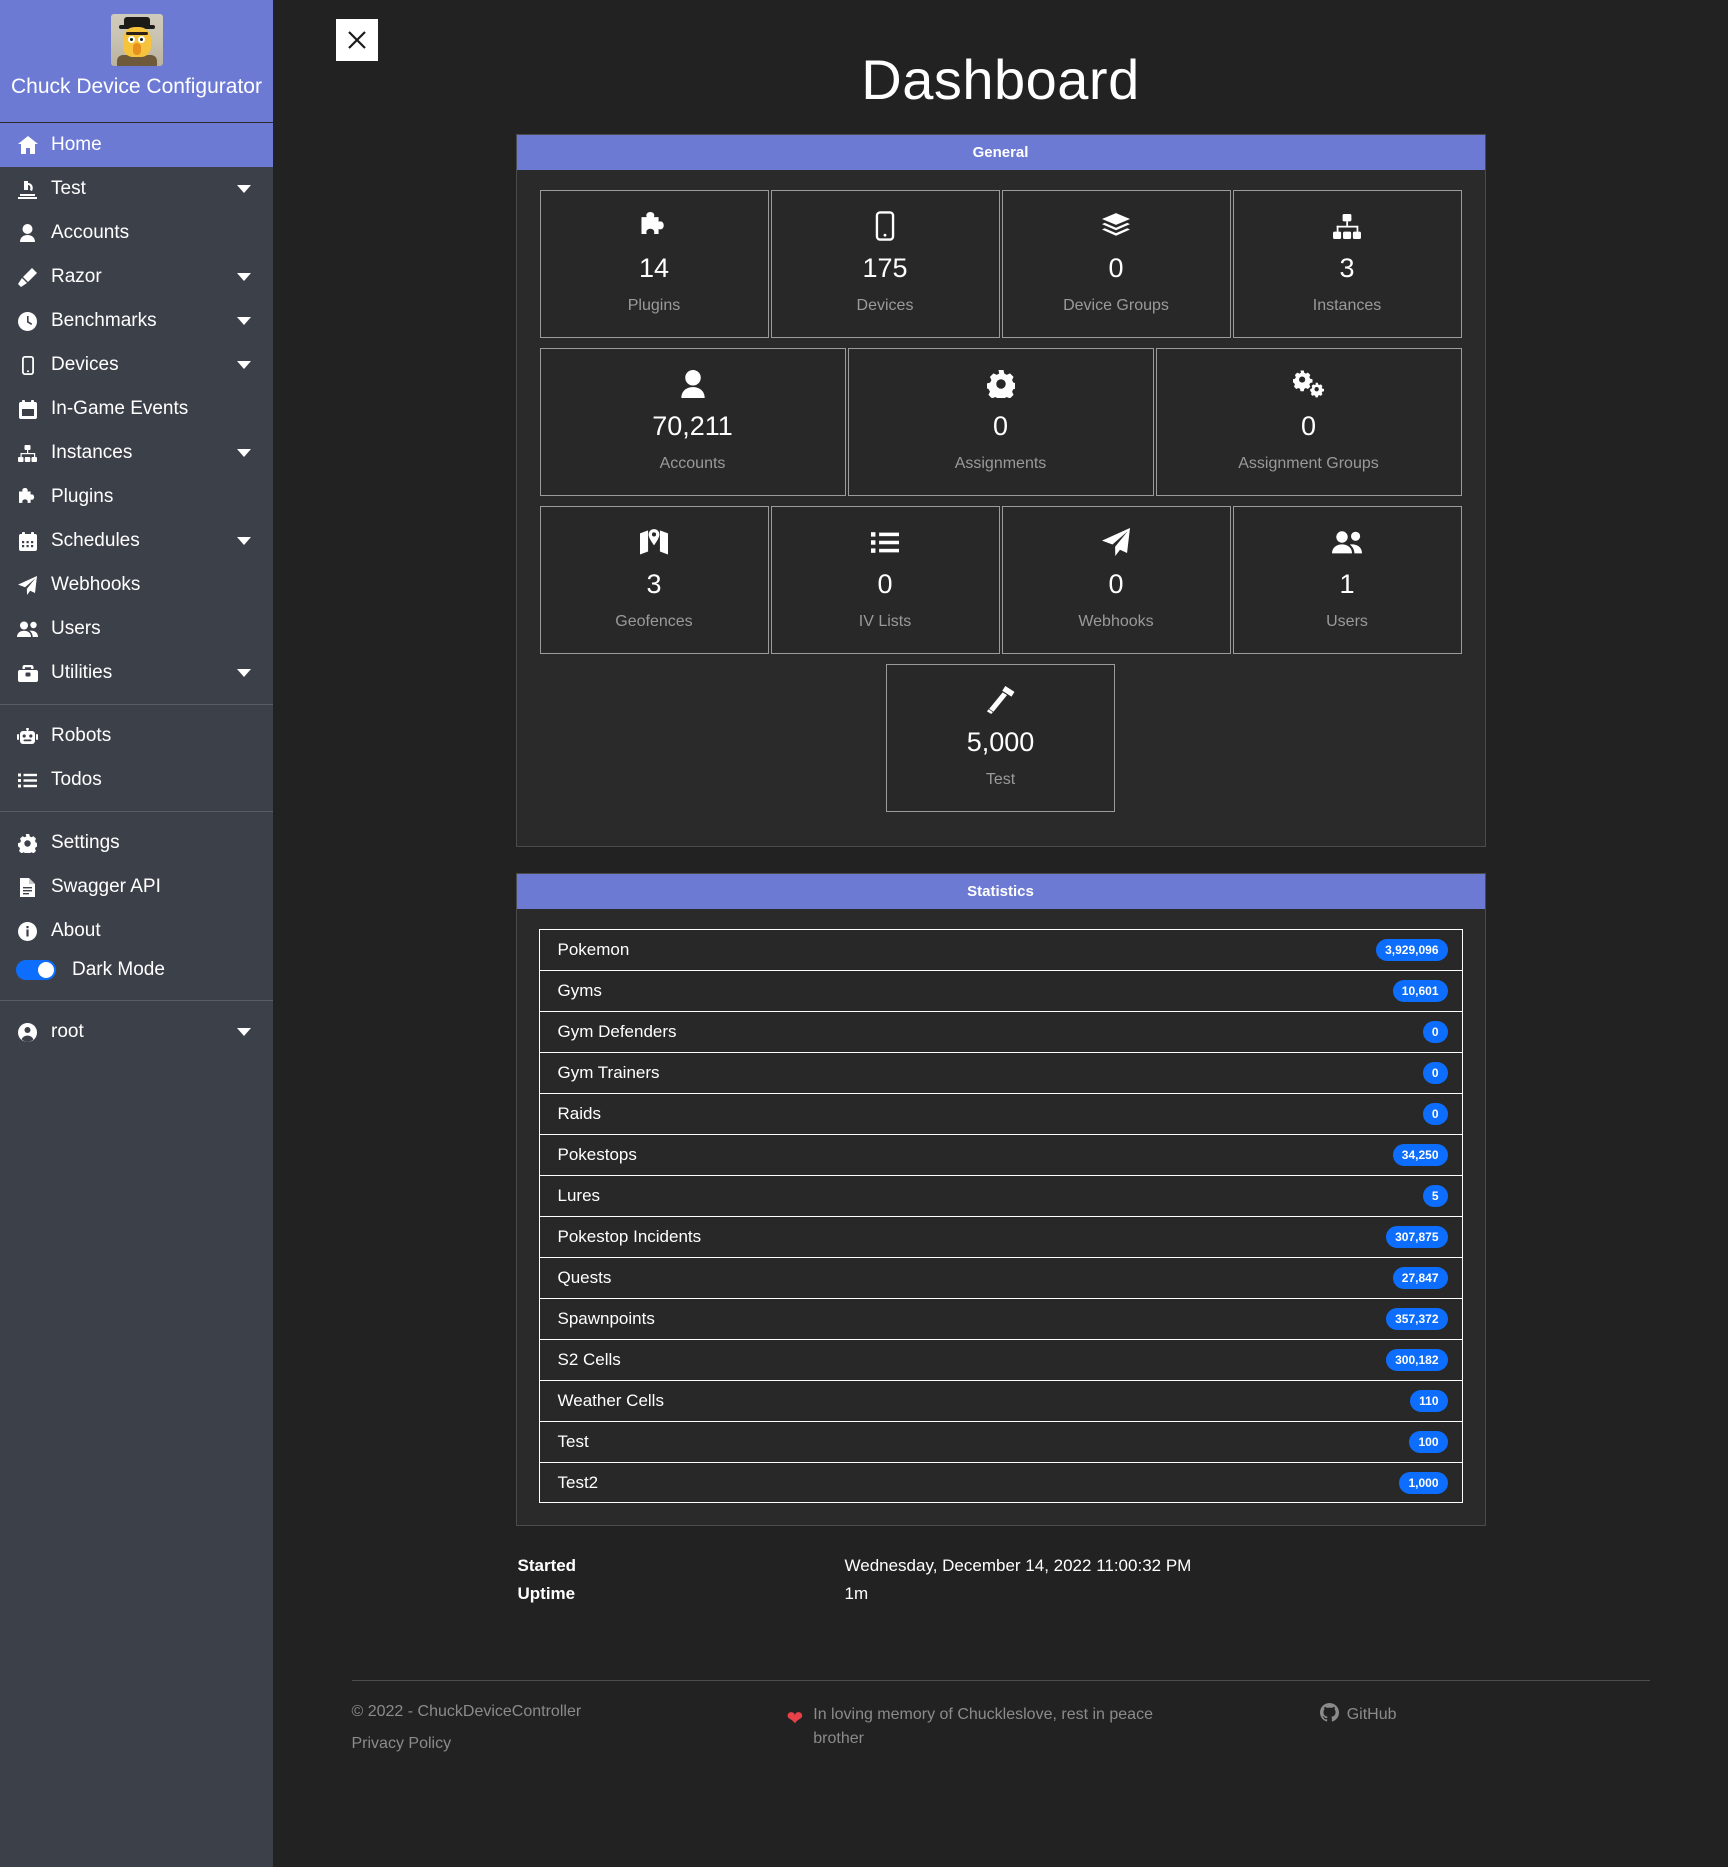 Image resolution: width=1728 pixels, height=1867 pixels. Describe the element at coordinates (136, 145) in the screenshot. I see `sidebar-item-home: Home` at that location.